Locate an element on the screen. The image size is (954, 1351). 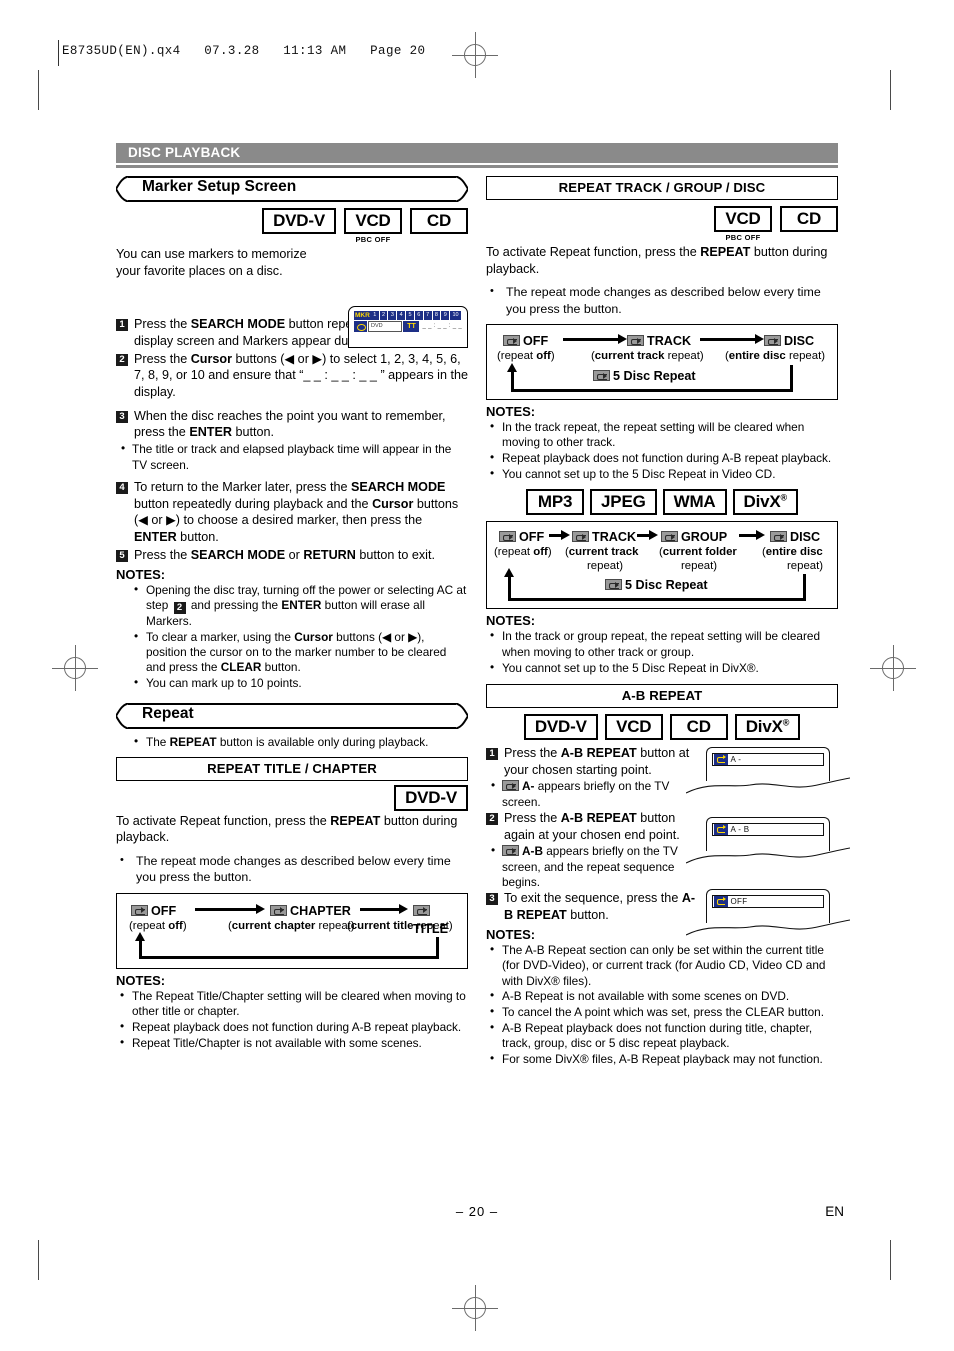
banner-title: Marker Setup Screen is located at coordinates (219, 186).